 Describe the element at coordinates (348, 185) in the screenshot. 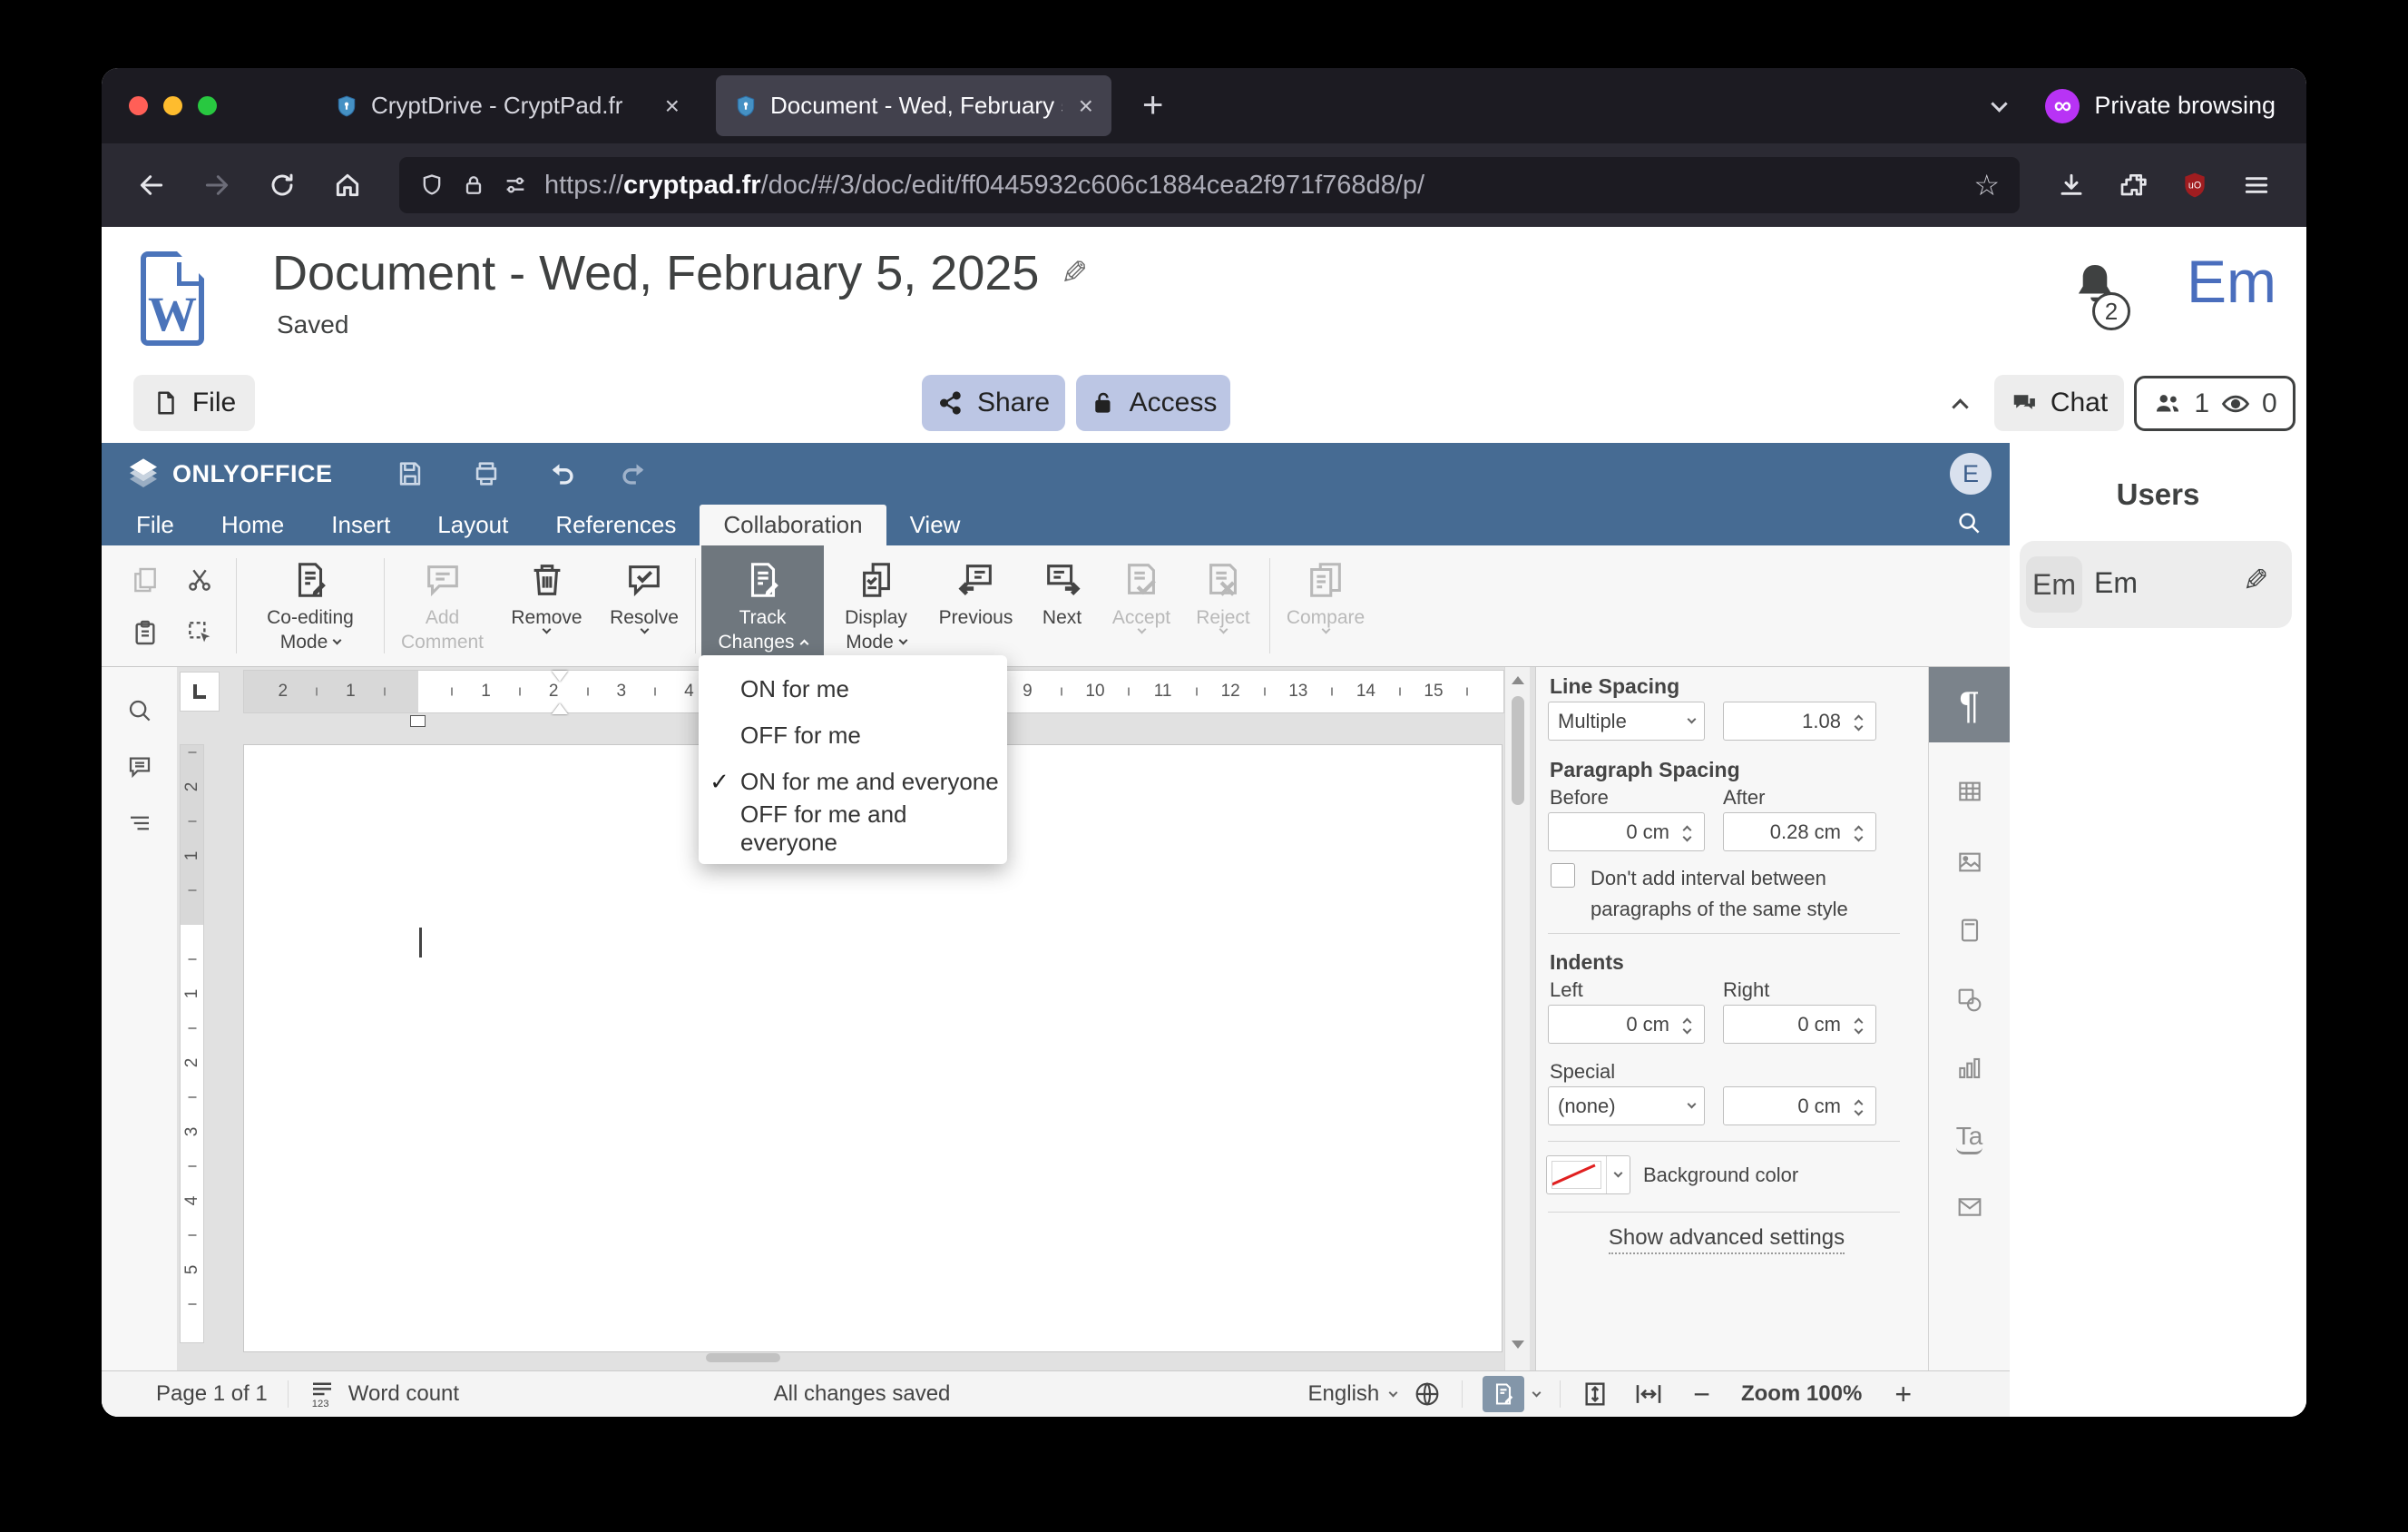

I see `home-button` at that location.